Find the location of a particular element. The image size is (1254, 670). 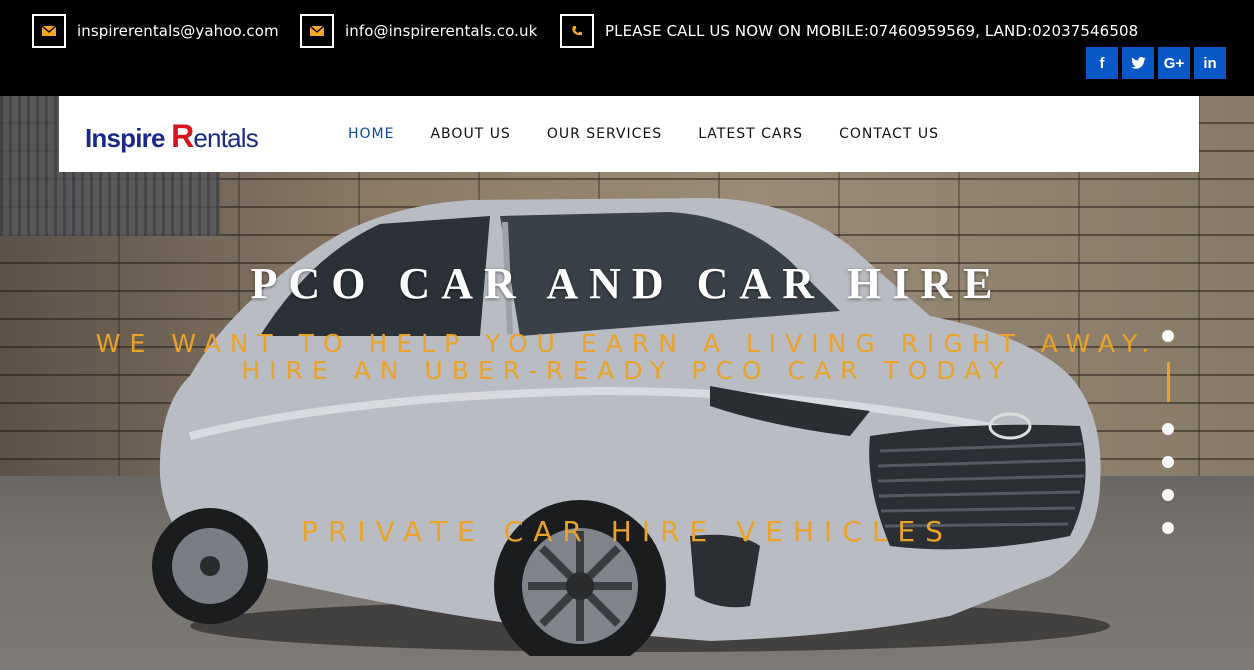

hero-tagline: PRIVATE CAR HIRE VEHICLES is located at coordinates (627, 531).